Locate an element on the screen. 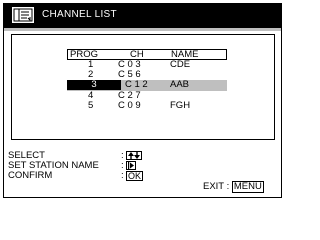 The height and width of the screenshot is (240, 320). key-guide-icons: : : : OK is located at coordinates (132, 166).